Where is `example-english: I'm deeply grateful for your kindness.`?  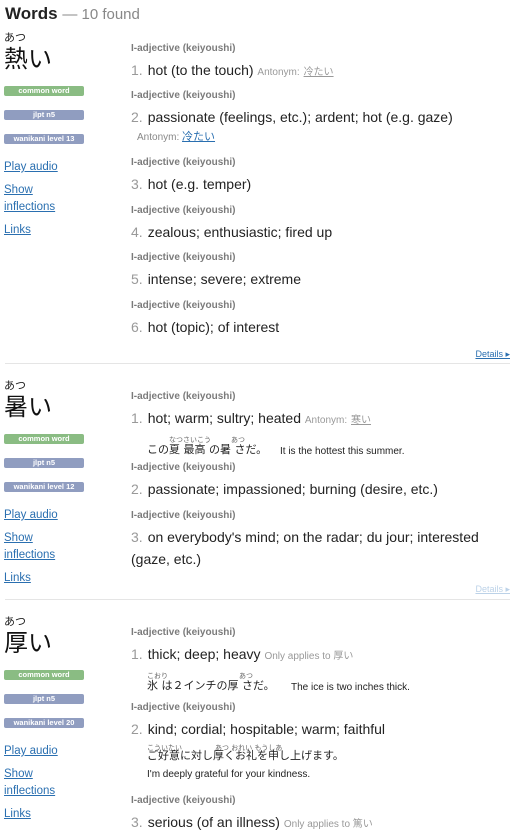 example-english: I'm deeply grateful for your kindness. is located at coordinates (229, 774).